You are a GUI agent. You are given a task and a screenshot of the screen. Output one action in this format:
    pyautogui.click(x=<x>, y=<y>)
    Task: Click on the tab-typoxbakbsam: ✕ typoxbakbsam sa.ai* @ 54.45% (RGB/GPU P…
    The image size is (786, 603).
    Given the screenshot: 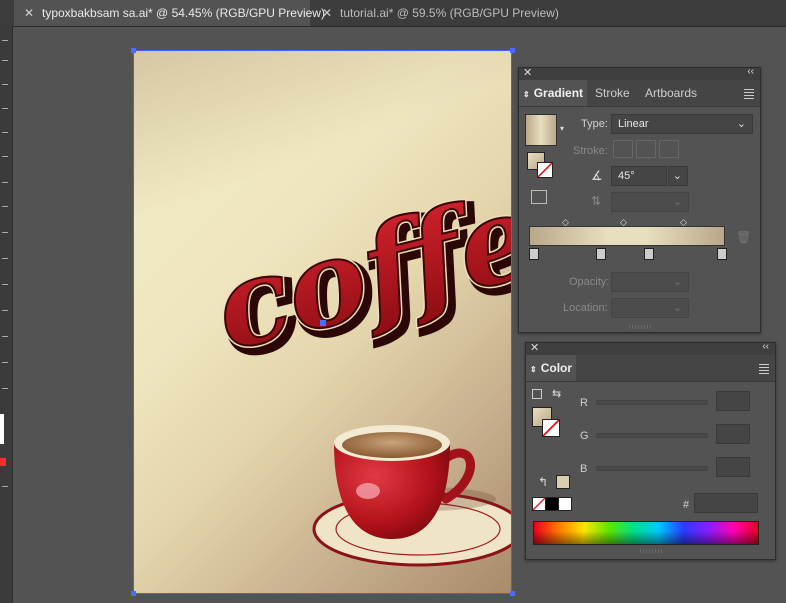 What is the action you would take?
    pyautogui.click(x=169, y=13)
    